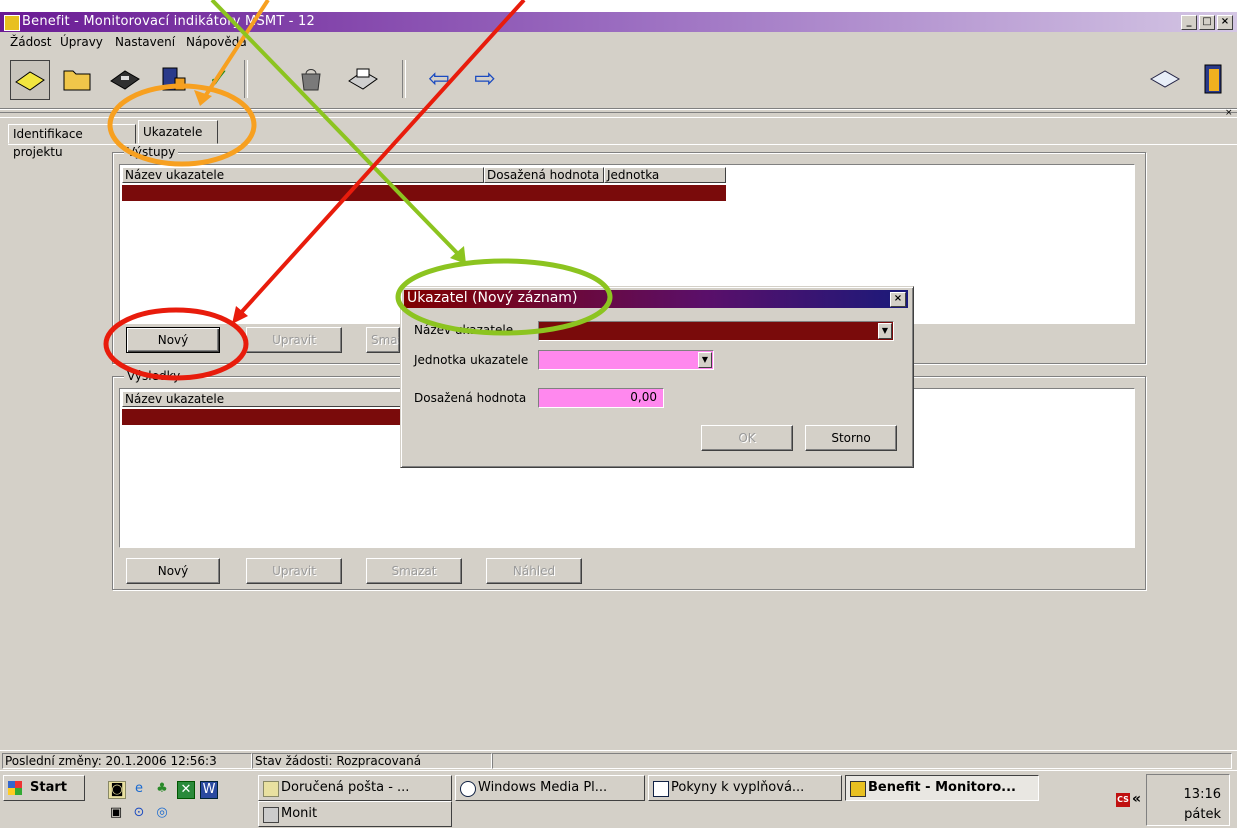  Describe the element at coordinates (534, 571) in the screenshot. I see `results-preview-button: Náhled` at that location.